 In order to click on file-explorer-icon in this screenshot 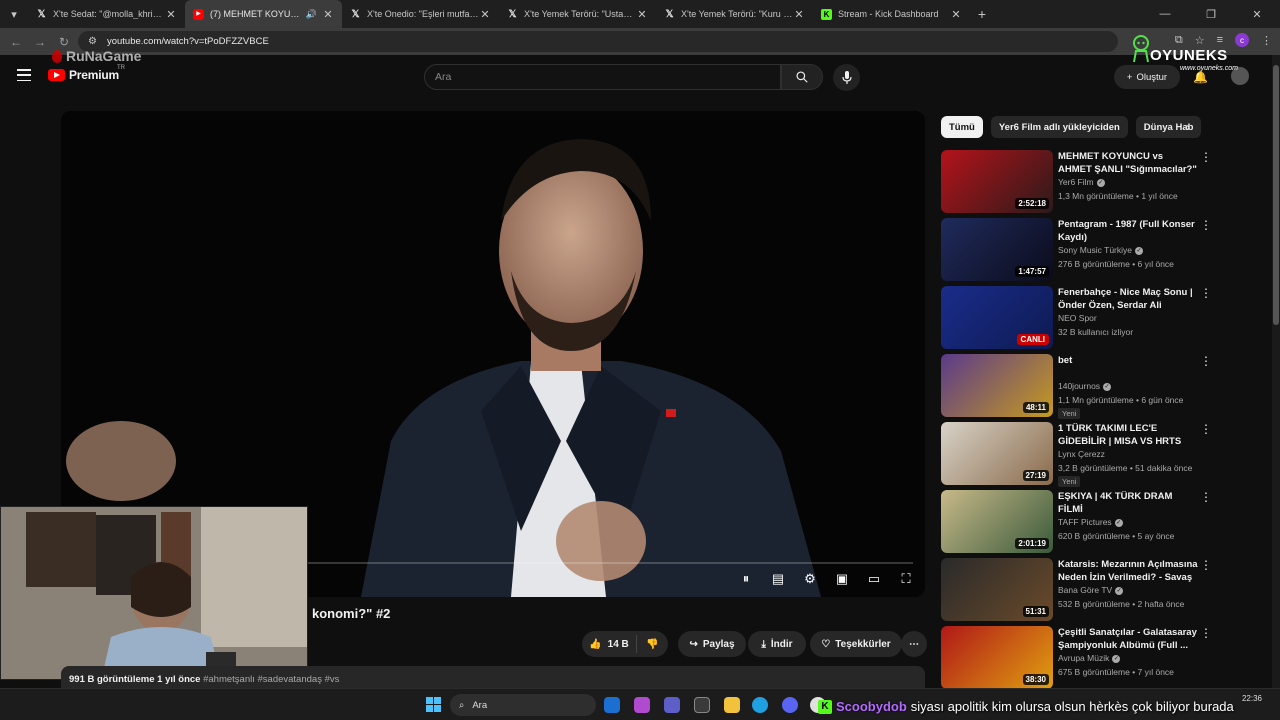, I will do `click(732, 705)`.